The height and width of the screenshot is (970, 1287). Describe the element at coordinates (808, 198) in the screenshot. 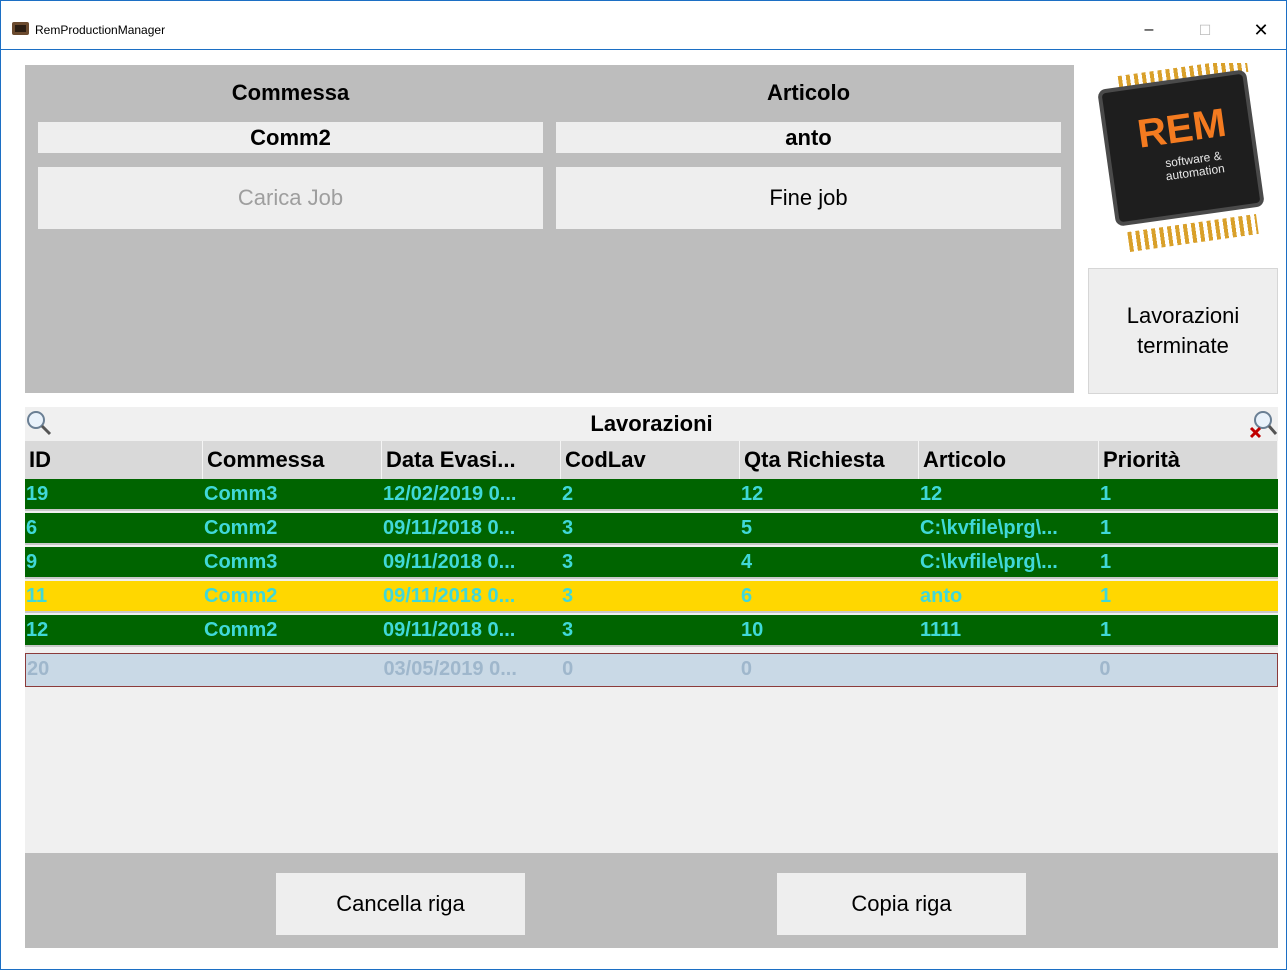

I see `end-job-button: Fine job` at that location.